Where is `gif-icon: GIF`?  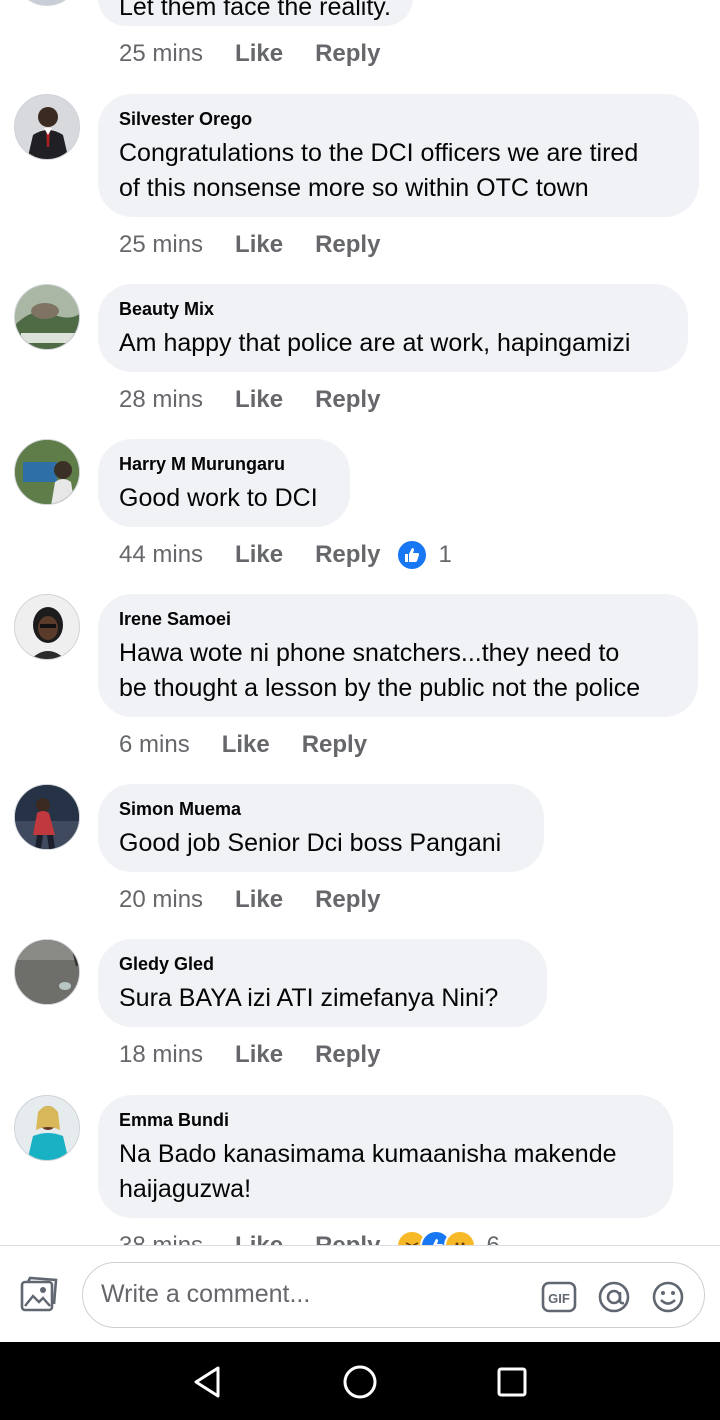
gif-icon: GIF is located at coordinates (559, 1297).